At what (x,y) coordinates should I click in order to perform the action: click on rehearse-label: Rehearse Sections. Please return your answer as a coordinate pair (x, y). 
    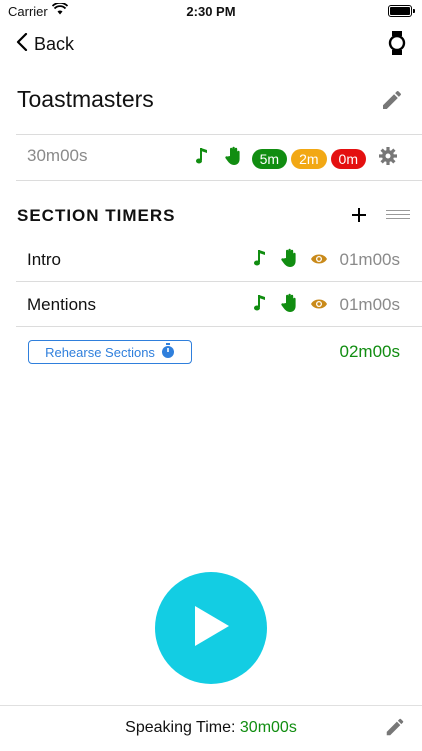
    Looking at the image, I should click on (100, 352).